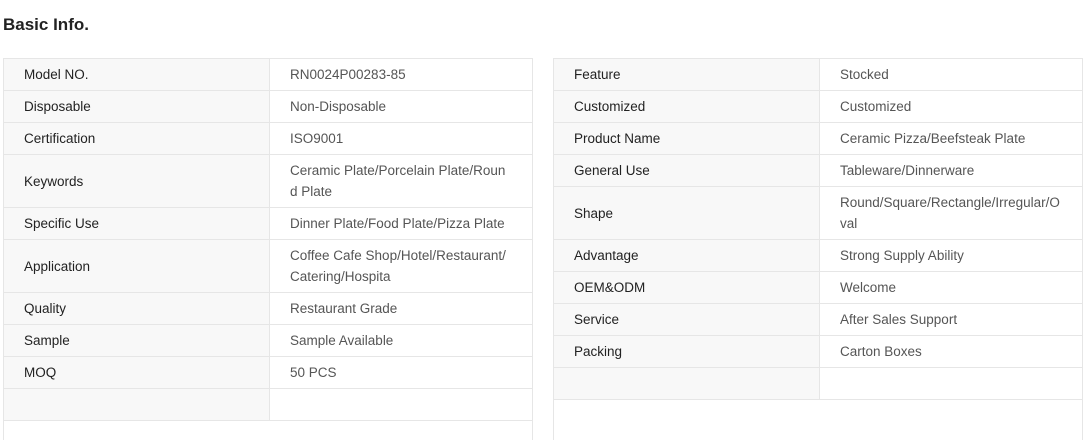  Describe the element at coordinates (400, 308) in the screenshot. I see `attribute-value: Restaurant Grade` at that location.